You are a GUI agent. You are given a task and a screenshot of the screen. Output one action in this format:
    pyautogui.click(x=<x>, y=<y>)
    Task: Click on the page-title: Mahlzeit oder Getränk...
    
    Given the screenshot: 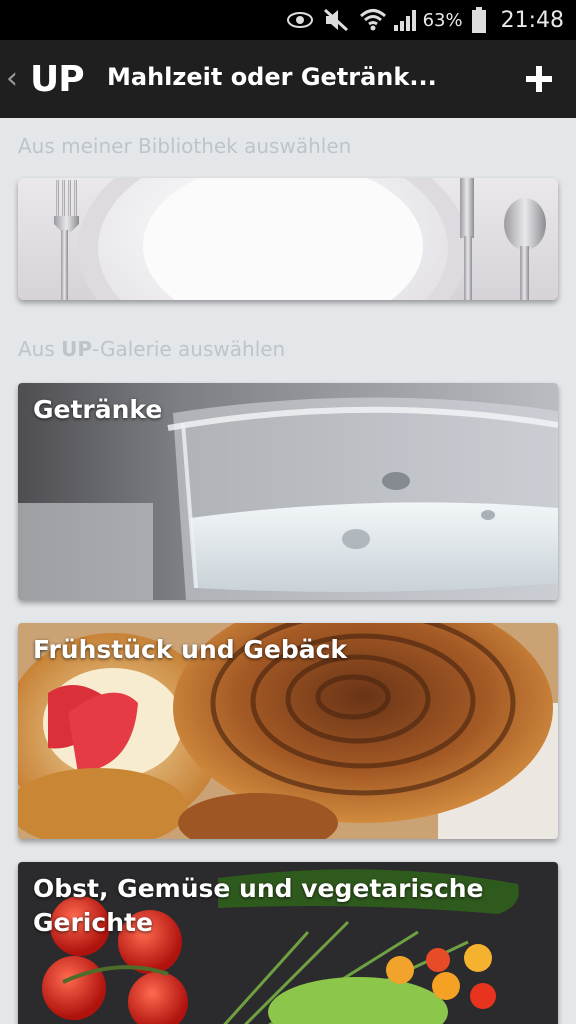 What is the action you would take?
    pyautogui.click(x=272, y=77)
    